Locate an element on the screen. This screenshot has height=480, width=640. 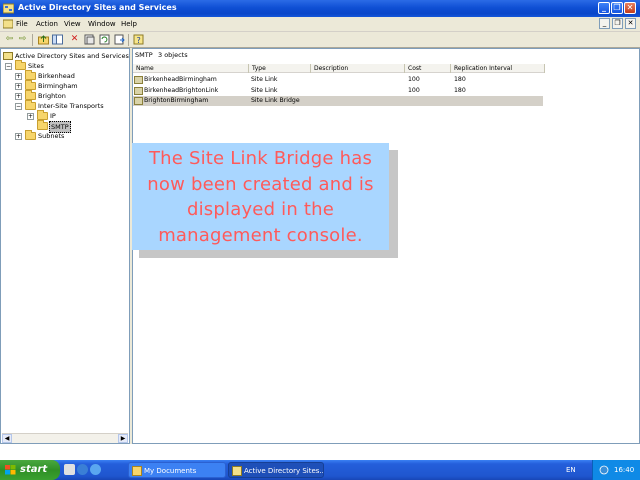
forward-arrow-icon: ⇨ is located at coordinates (22, 39).